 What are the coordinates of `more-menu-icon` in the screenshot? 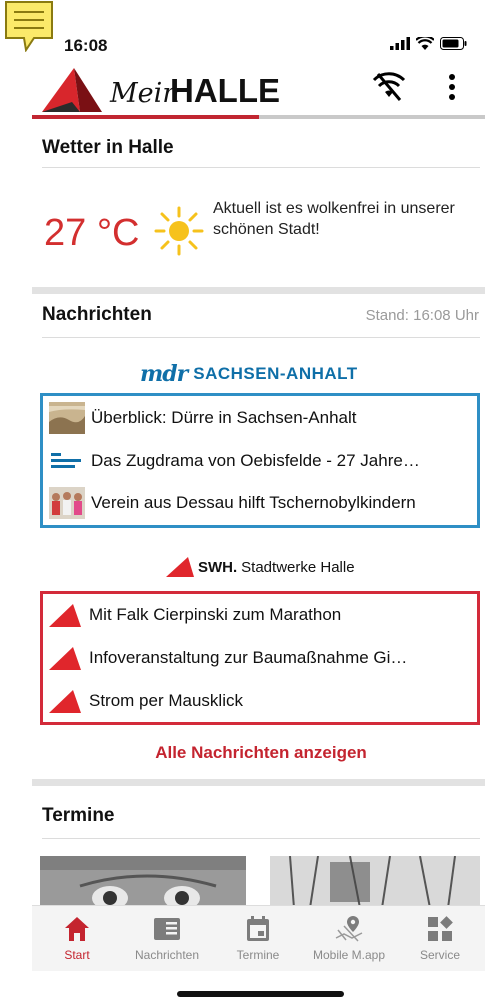 It's located at (452, 87).